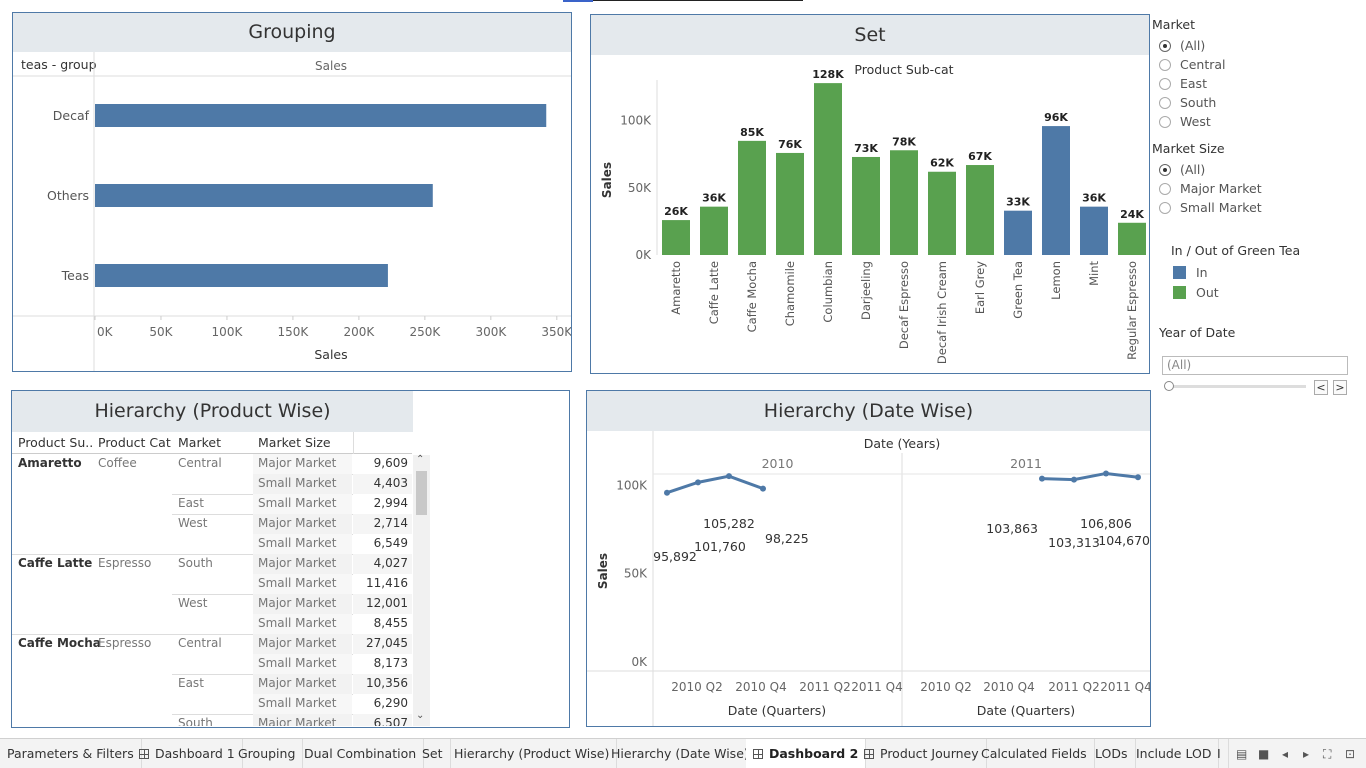 The image size is (1366, 768). I want to click on category-label: Green Tea, so click(1018, 290).